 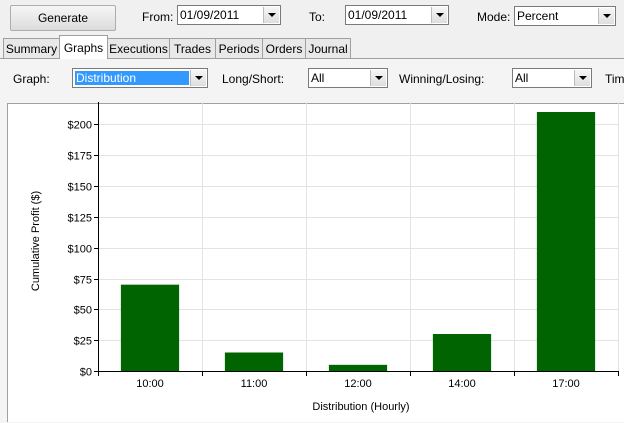 What do you see at coordinates (522, 78) in the screenshot?
I see `winning-losing-value: All` at bounding box center [522, 78].